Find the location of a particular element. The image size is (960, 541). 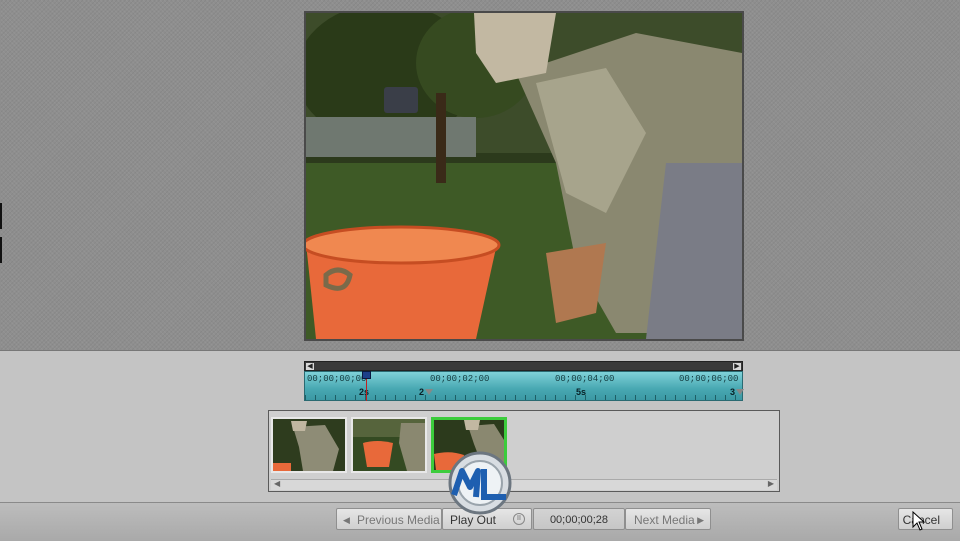

playhead is located at coordinates (366, 386).